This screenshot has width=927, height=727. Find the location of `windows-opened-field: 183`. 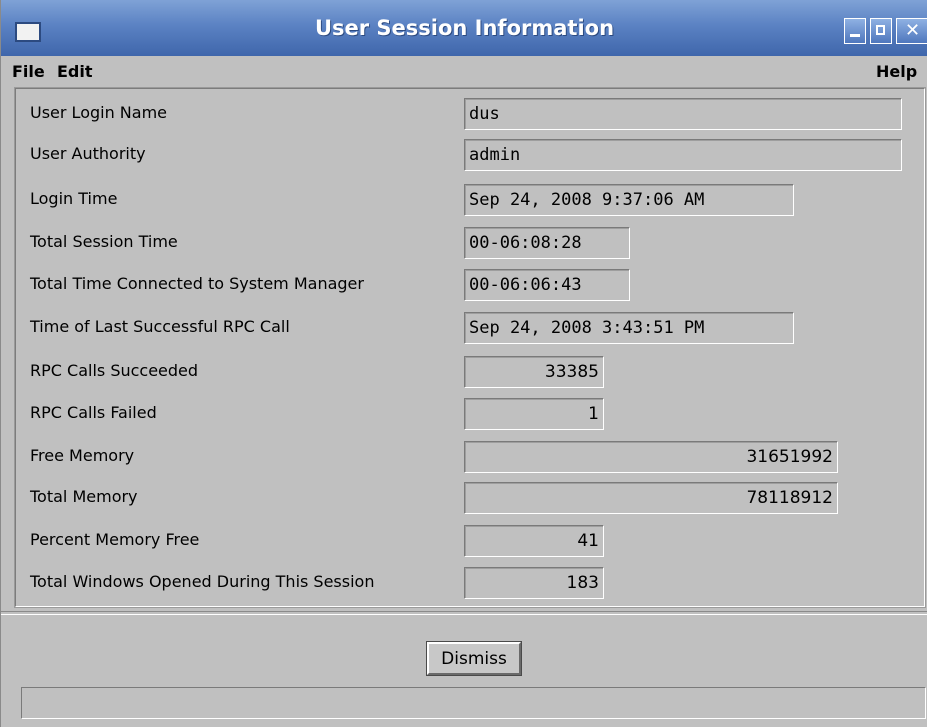

windows-opened-field: 183 is located at coordinates (534, 583).